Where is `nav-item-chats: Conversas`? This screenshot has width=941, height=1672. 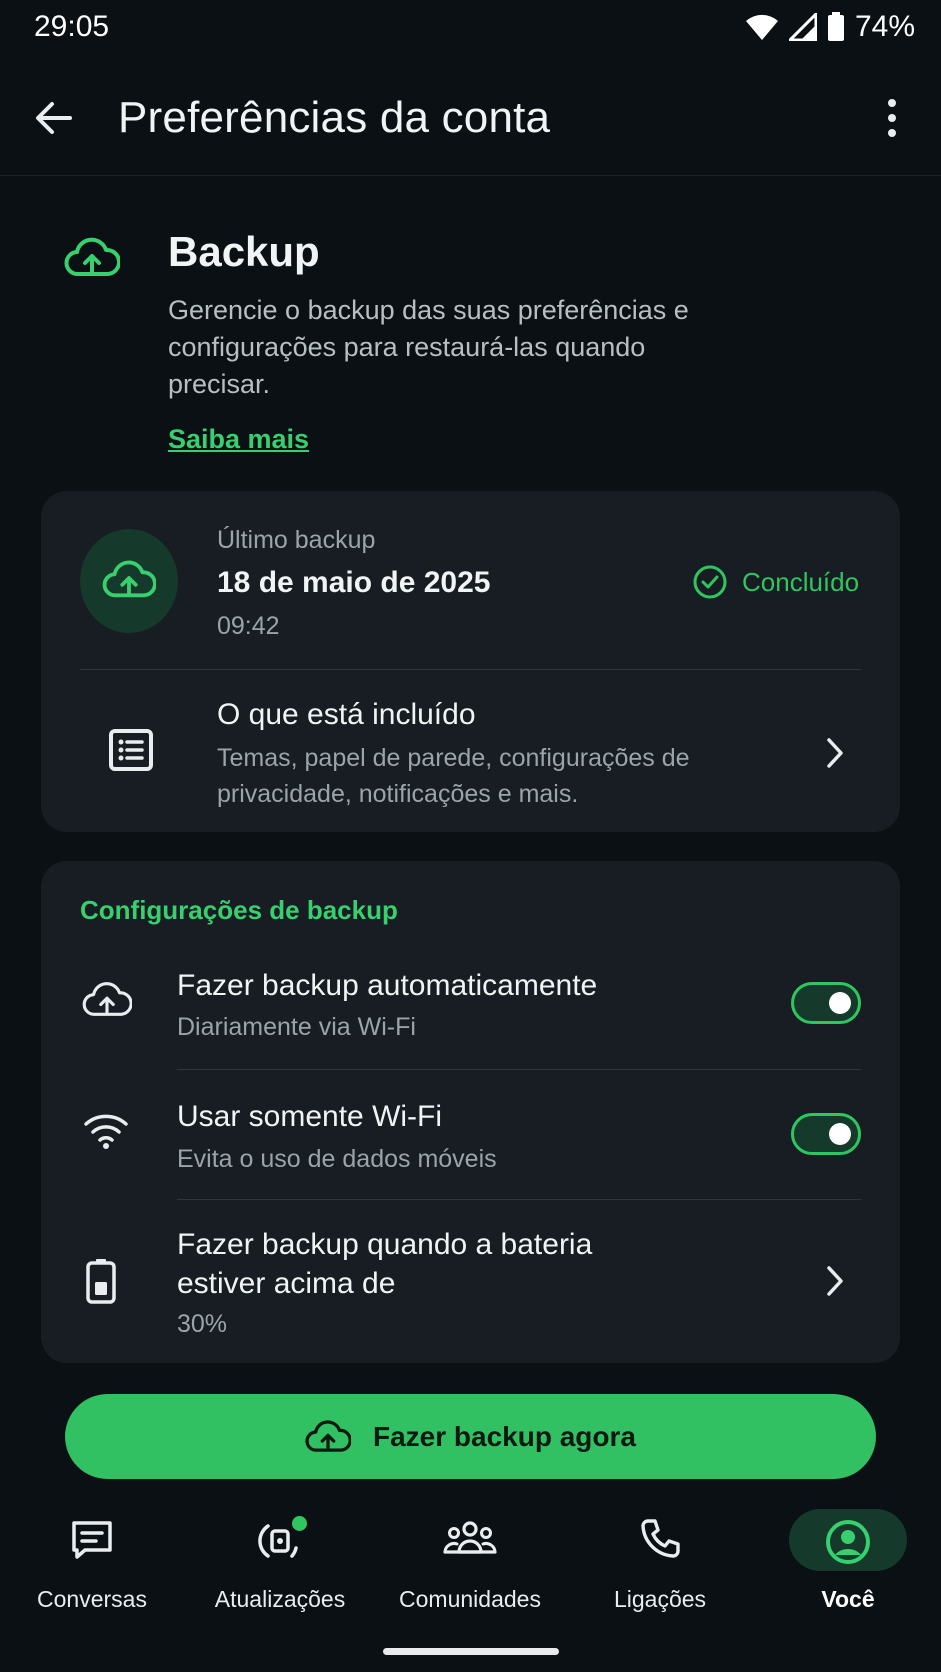
nav-item-chats: Conversas is located at coordinates (93, 1563).